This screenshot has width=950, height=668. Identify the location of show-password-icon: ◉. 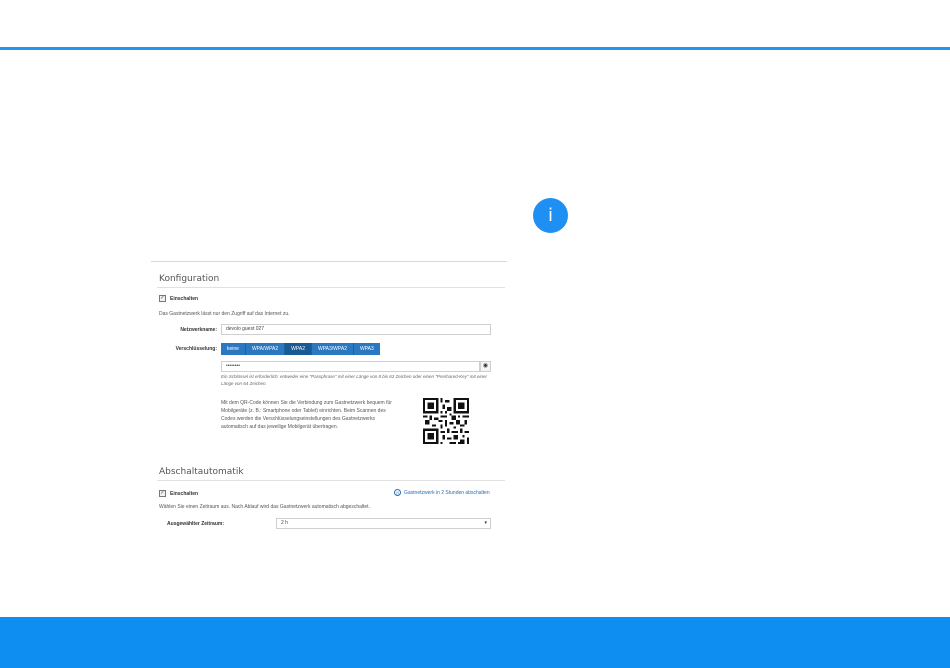
(485, 366).